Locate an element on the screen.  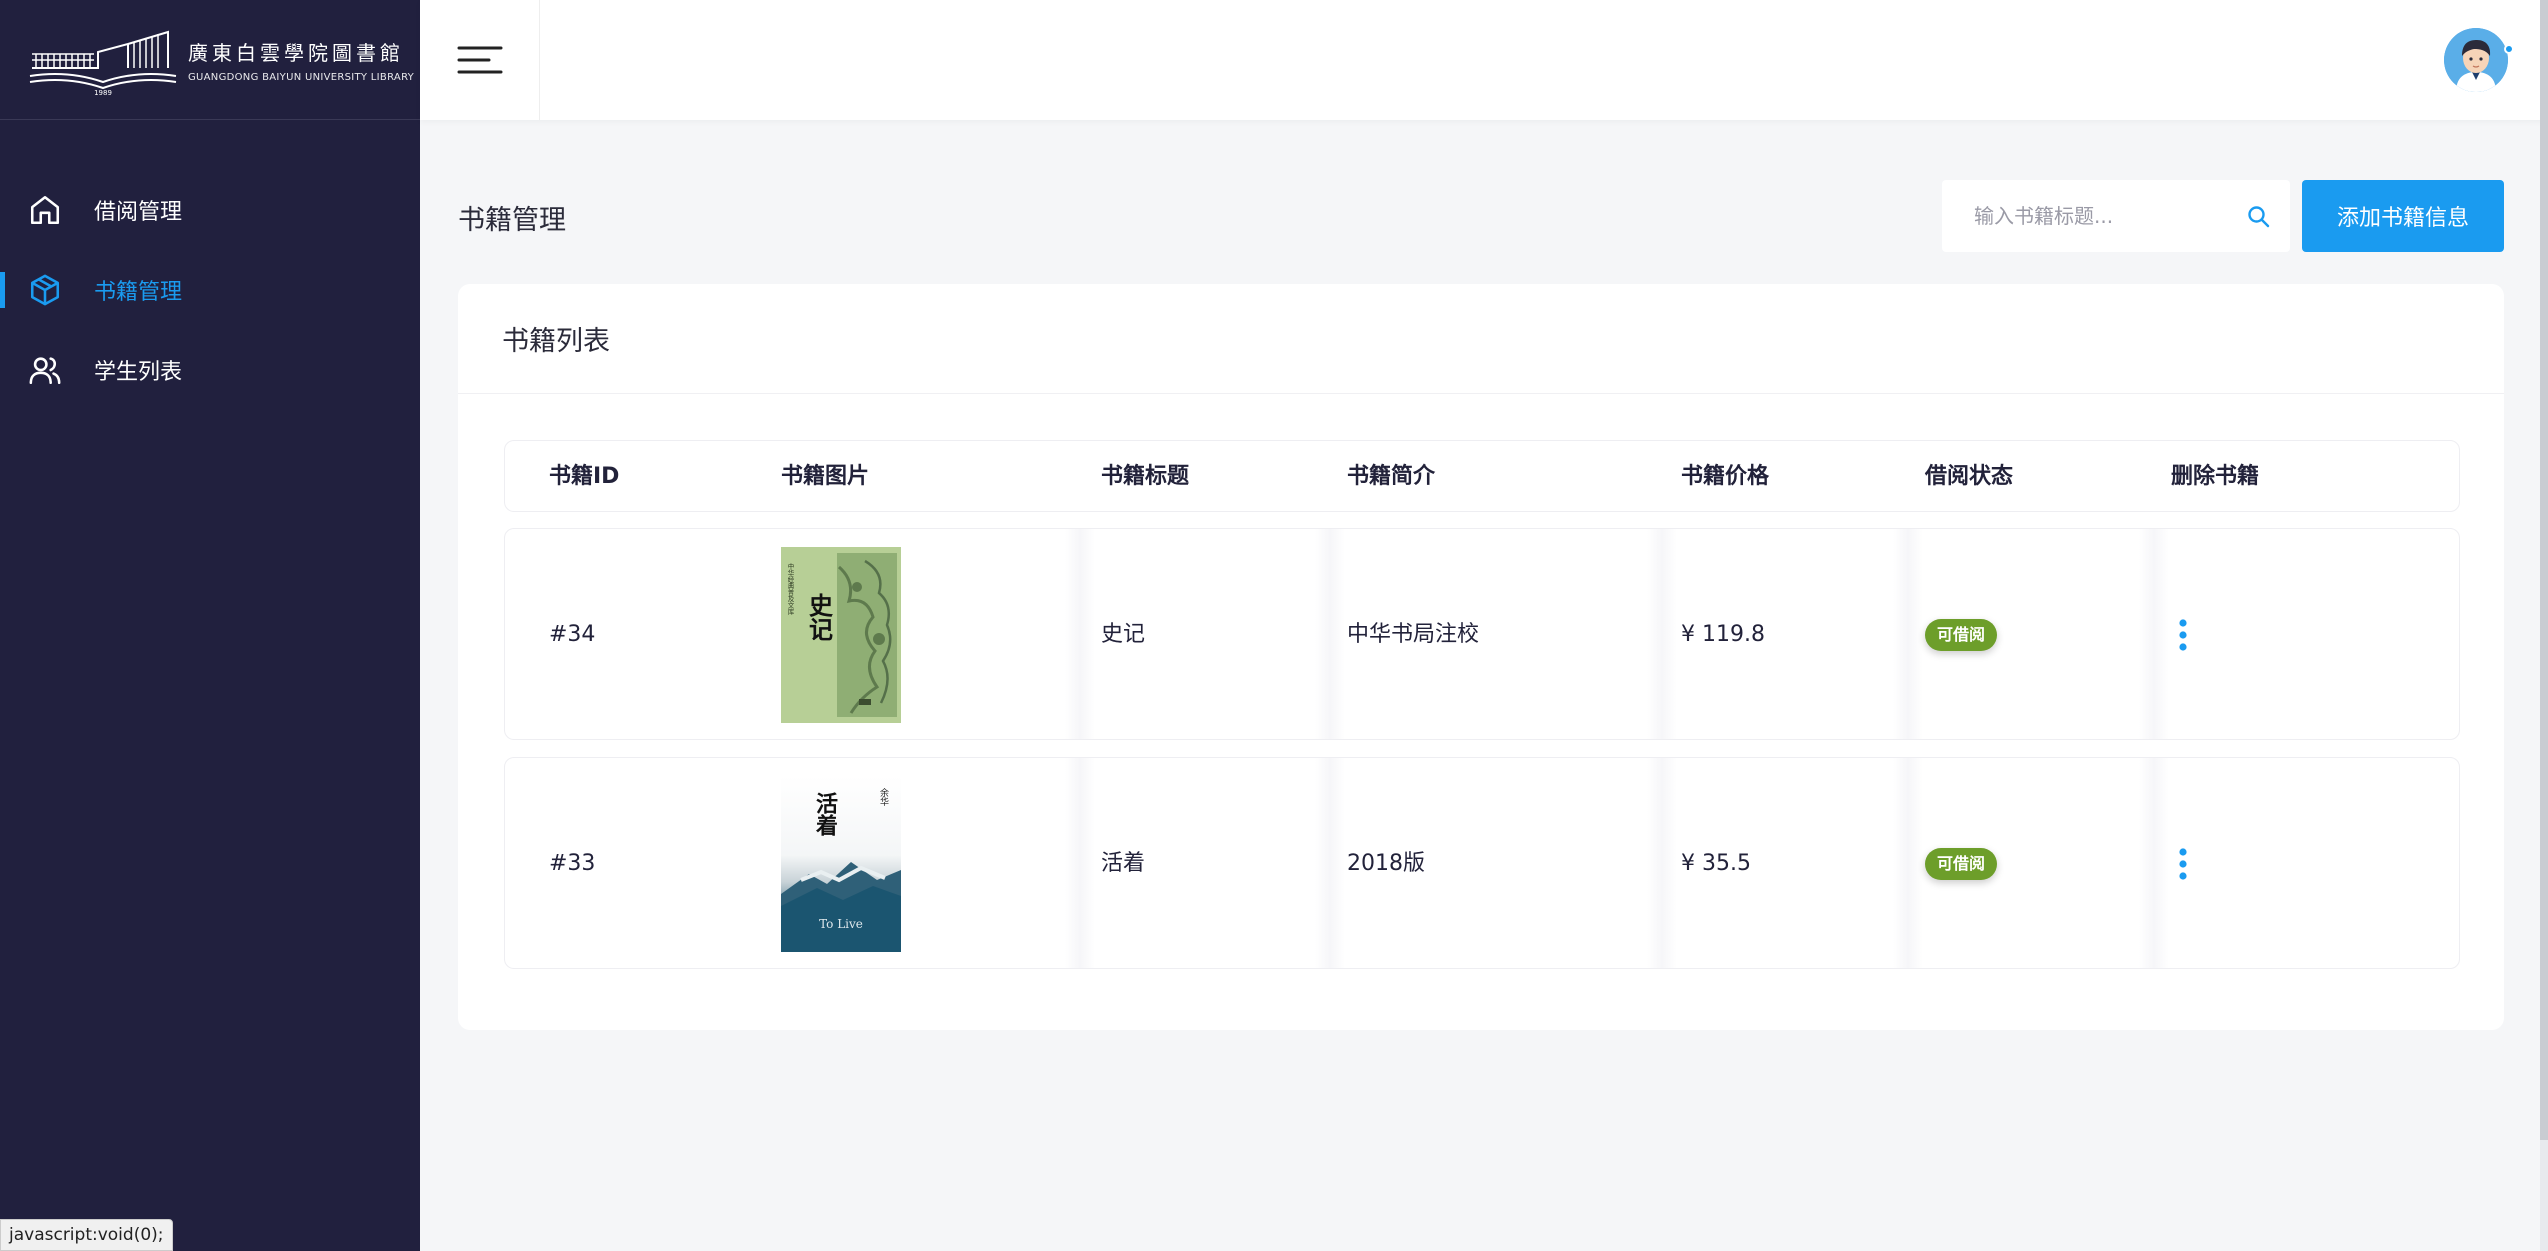
online-status-dot is located at coordinates (2509, 49).